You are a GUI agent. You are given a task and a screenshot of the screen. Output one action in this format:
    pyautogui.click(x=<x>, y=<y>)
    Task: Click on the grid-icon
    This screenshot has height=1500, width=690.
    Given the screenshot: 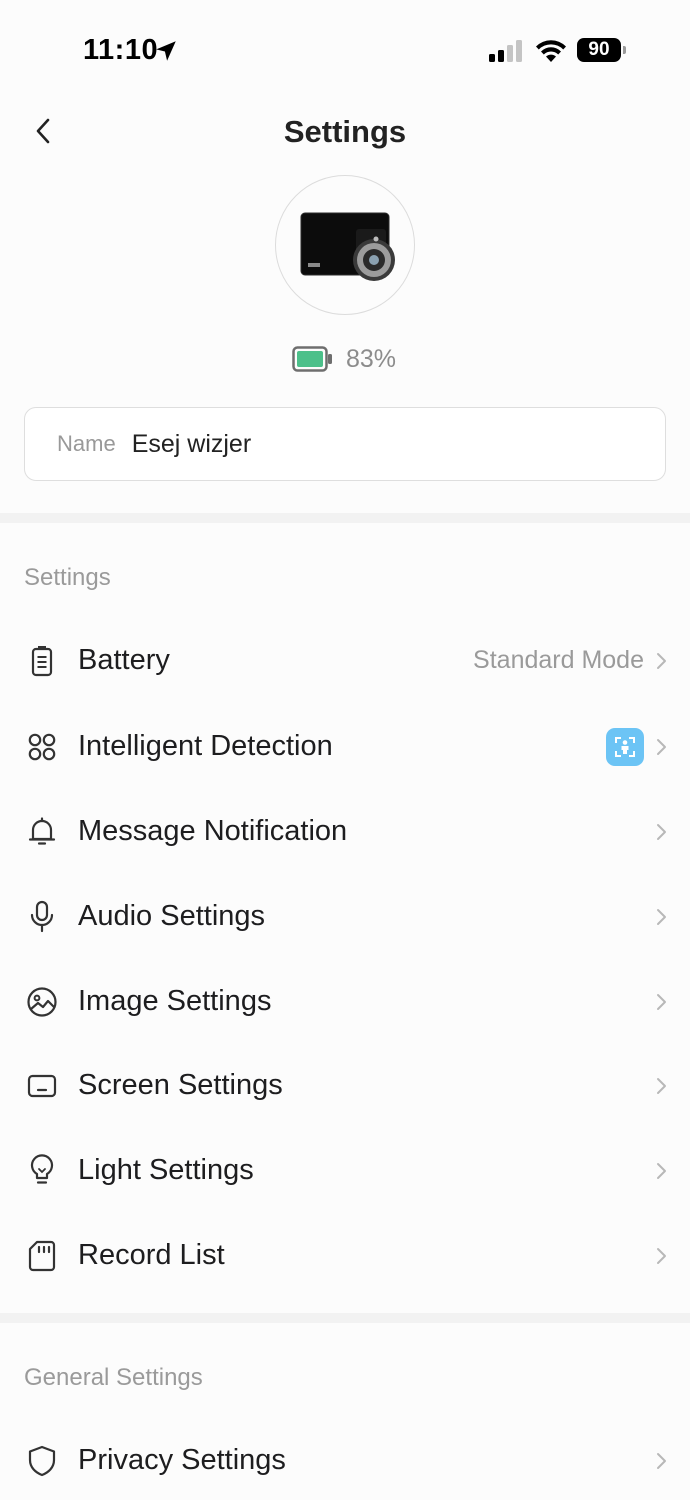 What is the action you would take?
    pyautogui.click(x=42, y=747)
    